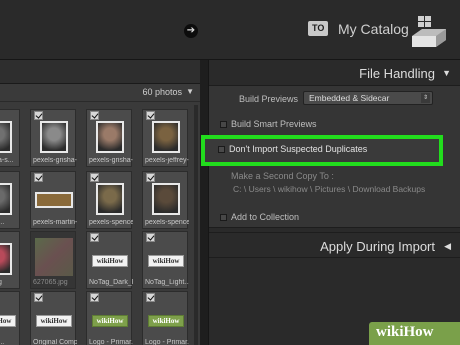  Describe the element at coordinates (50, 282) in the screenshot. I see `photo-filename: 627065.jpg` at that location.